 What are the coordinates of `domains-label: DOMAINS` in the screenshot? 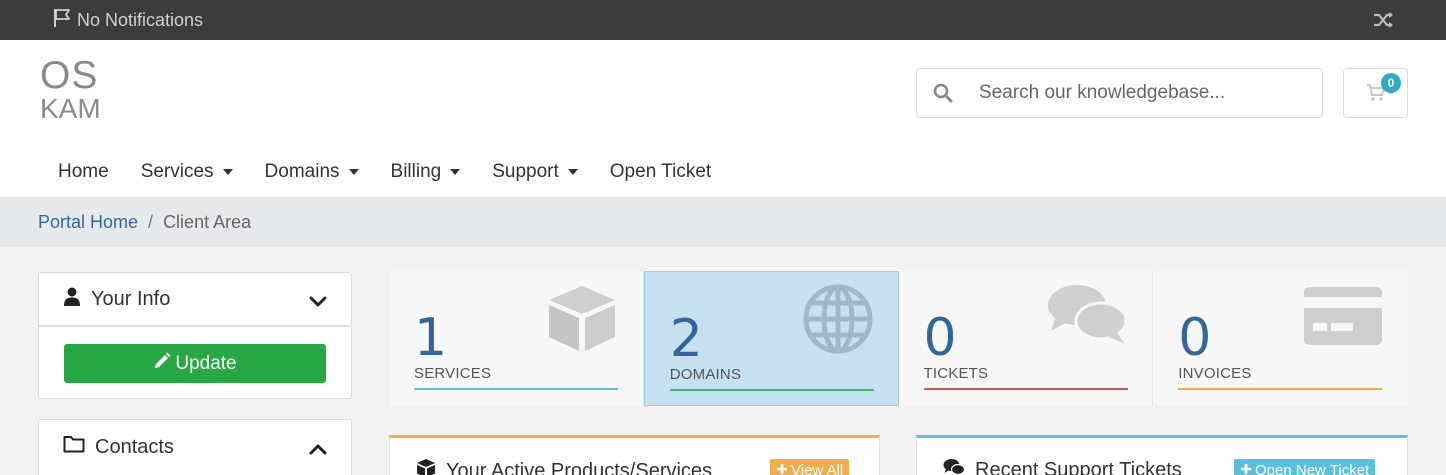 It's located at (705, 374).